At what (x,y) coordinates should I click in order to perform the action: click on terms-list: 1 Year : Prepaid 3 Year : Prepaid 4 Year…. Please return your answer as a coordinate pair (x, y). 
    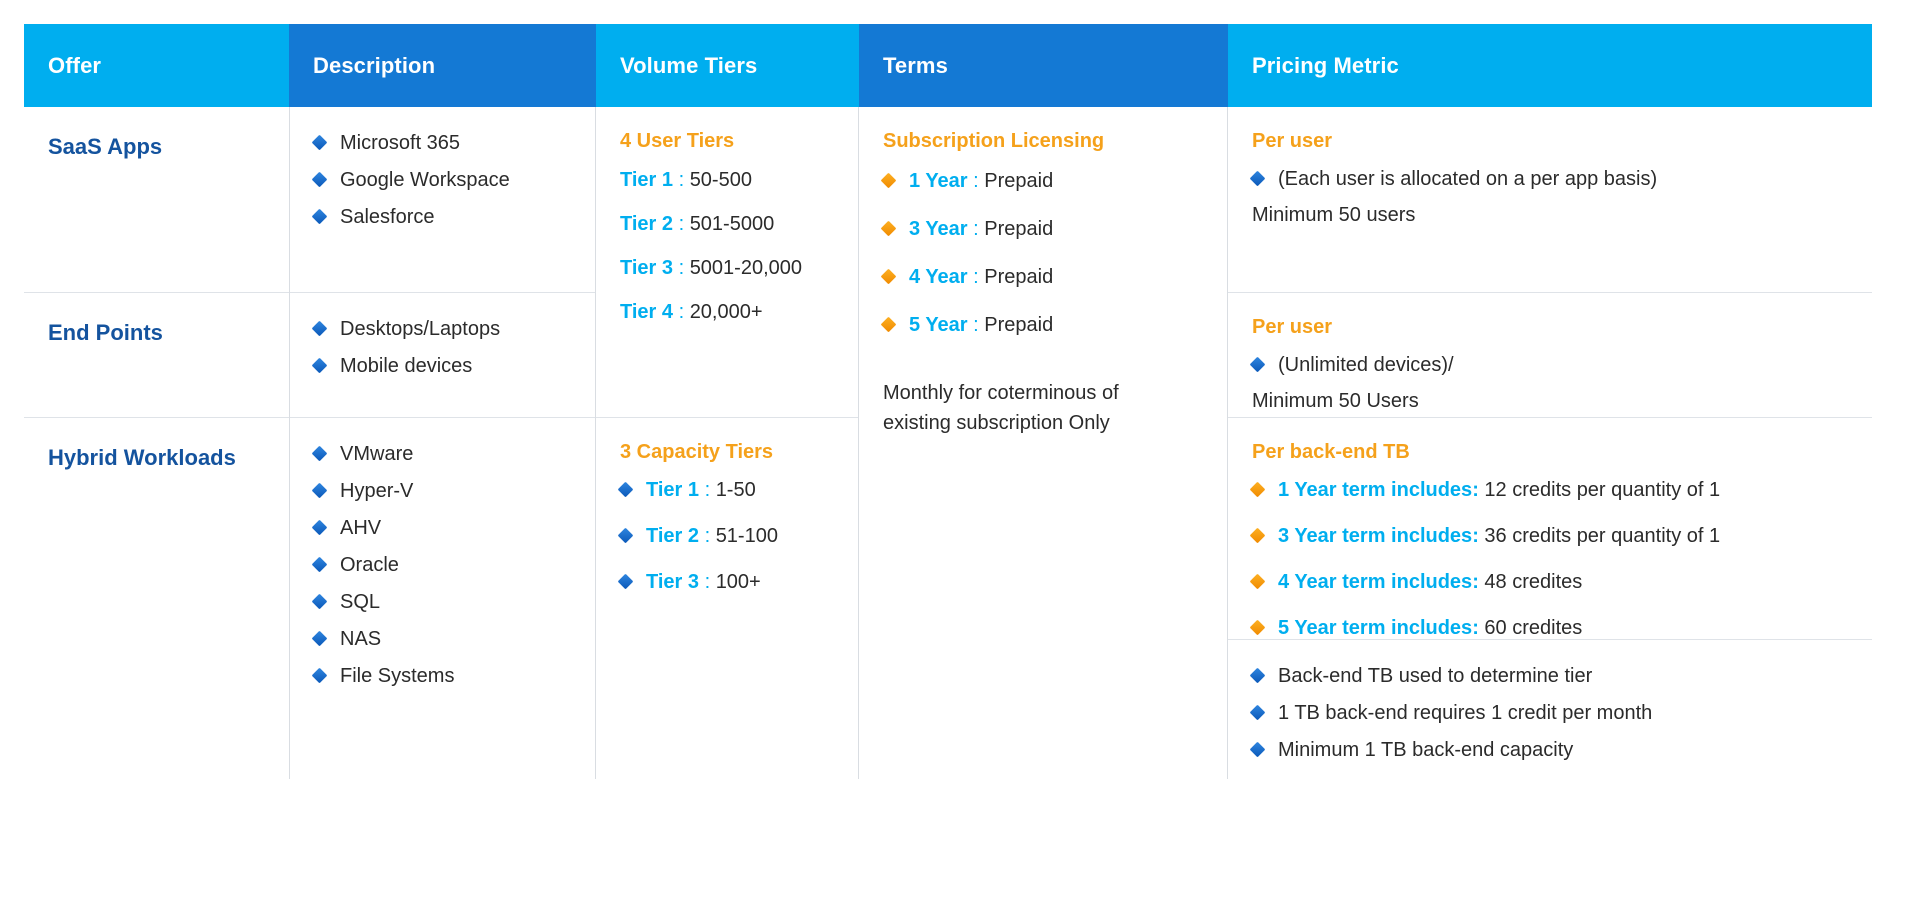
    Looking at the image, I should click on (1042, 253).